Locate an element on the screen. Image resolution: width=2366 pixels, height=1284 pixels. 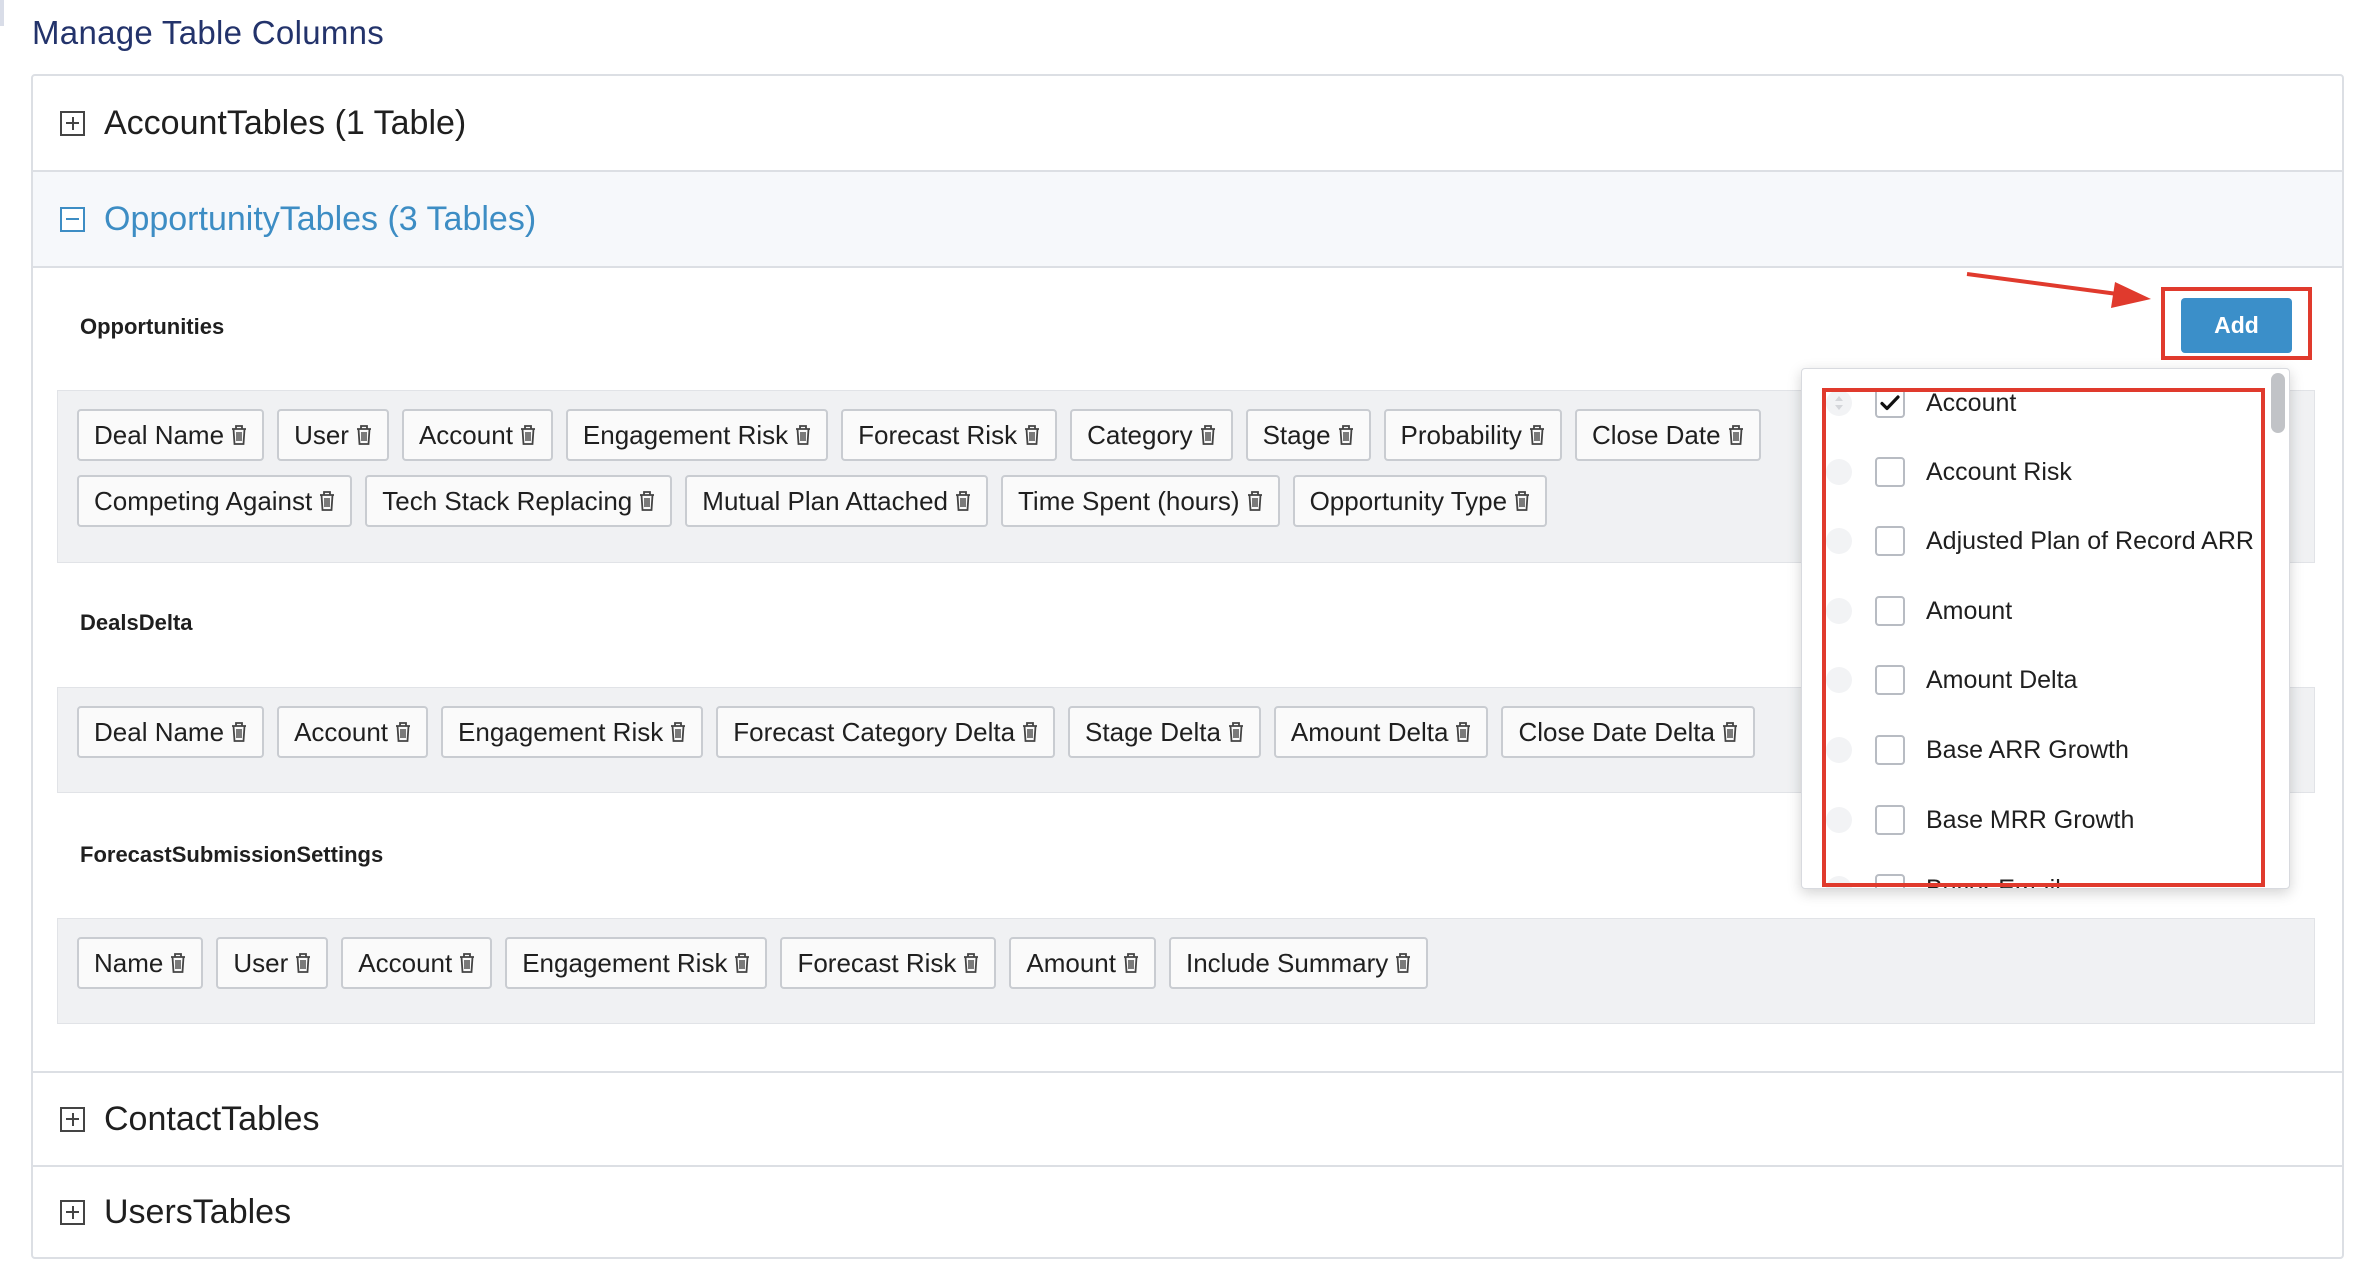
section-header-account-tables: AccountTables (1 Table) is located at coordinates (1187, 123).